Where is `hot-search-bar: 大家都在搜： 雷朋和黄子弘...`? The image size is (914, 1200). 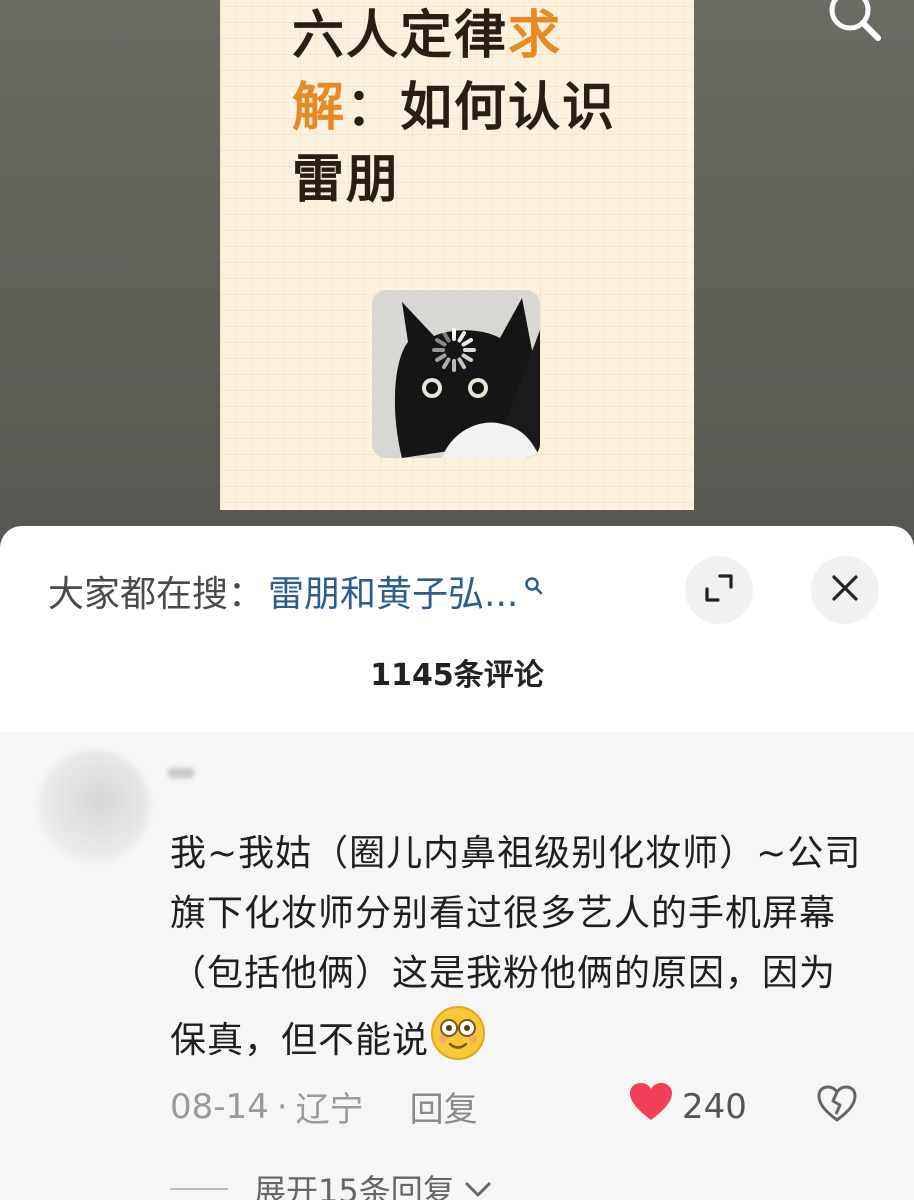
hot-search-bar: 大家都在搜： 雷朋和黄子弘... is located at coordinates (296, 591).